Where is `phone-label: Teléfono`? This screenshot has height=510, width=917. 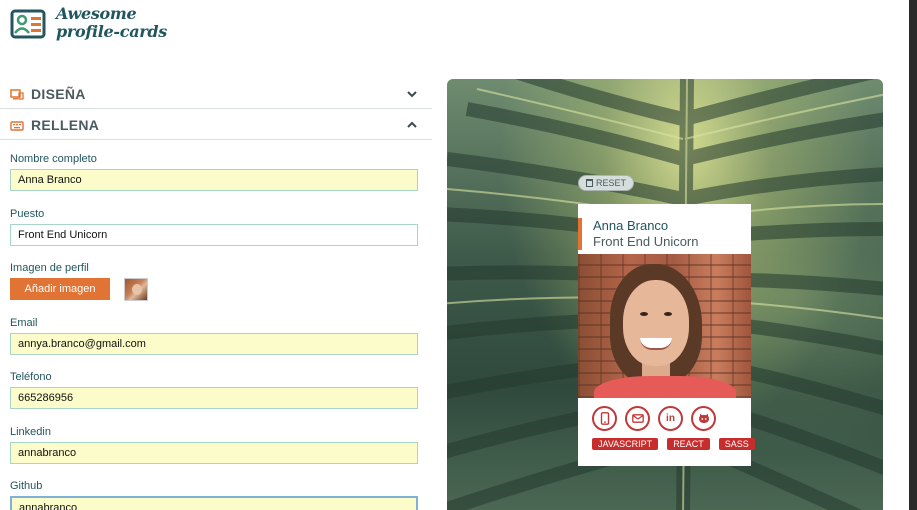 phone-label: Teléfono is located at coordinates (31, 377).